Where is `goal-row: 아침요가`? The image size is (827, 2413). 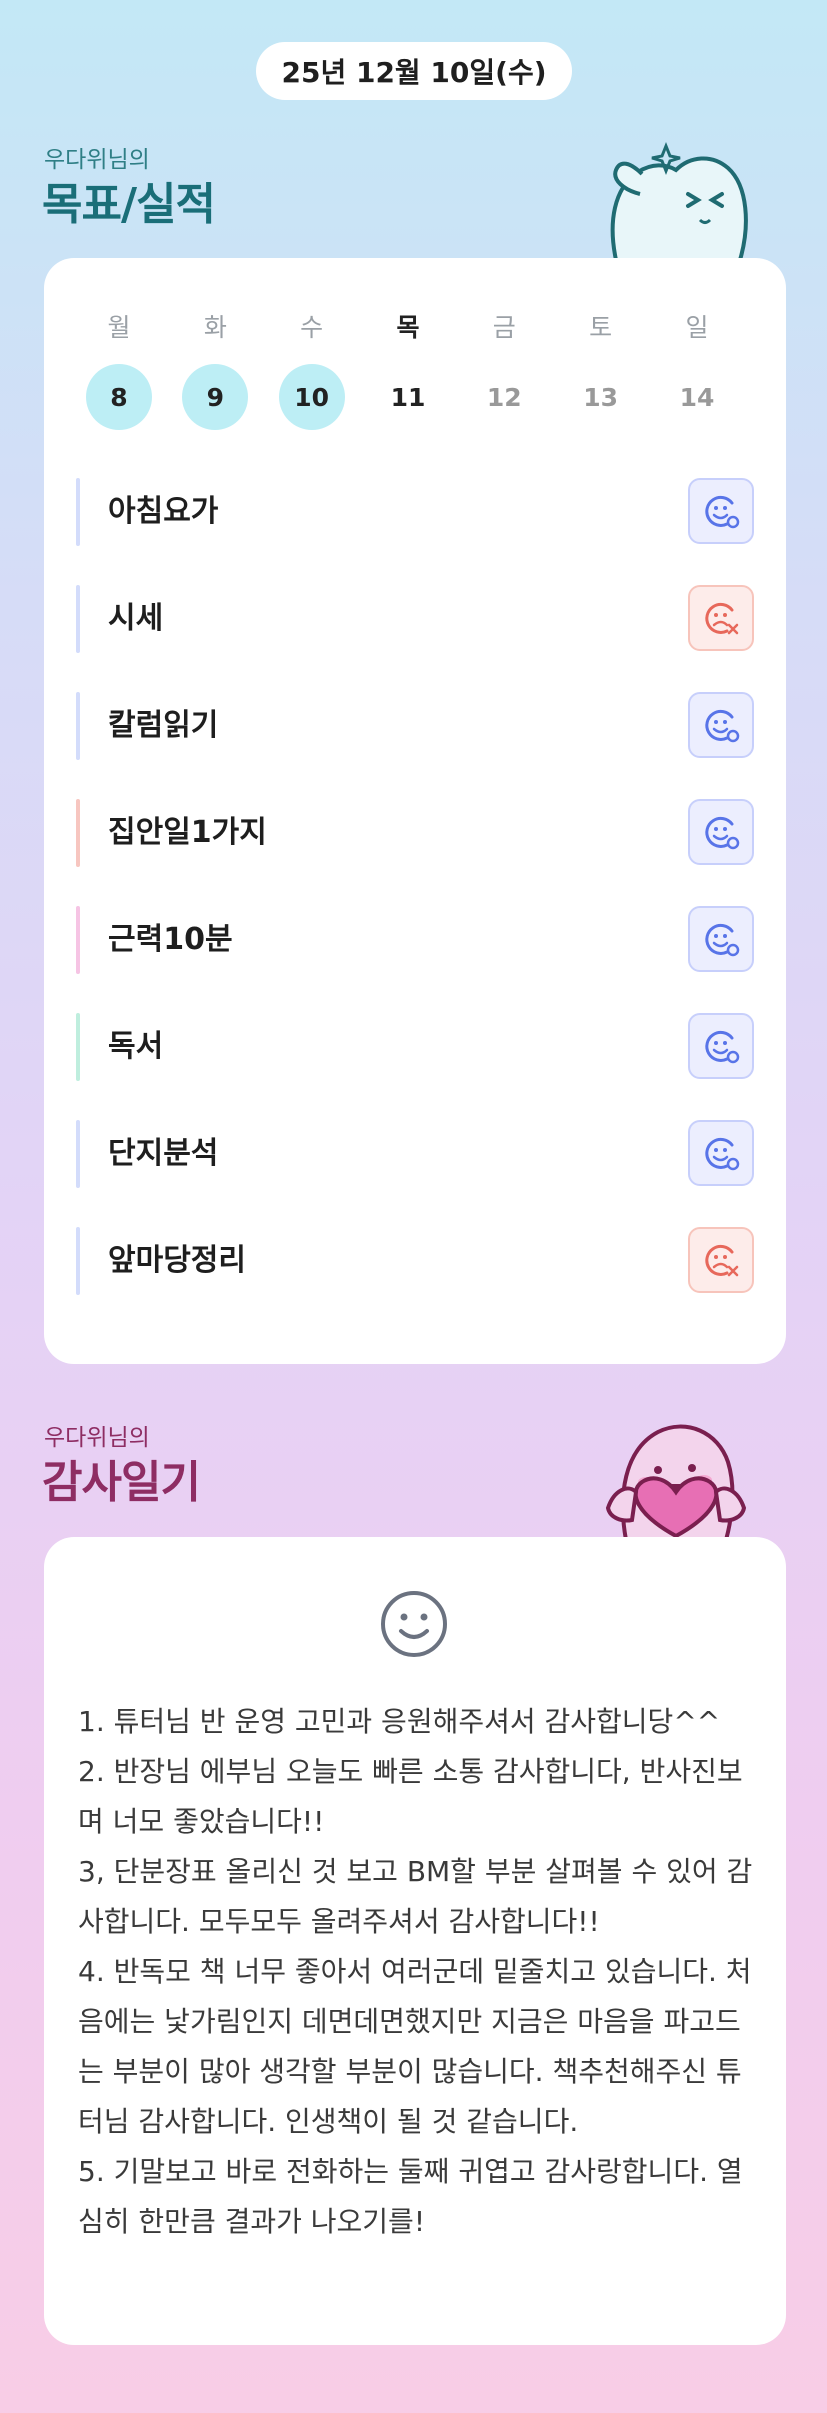 goal-row: 아침요가 is located at coordinates (415, 512).